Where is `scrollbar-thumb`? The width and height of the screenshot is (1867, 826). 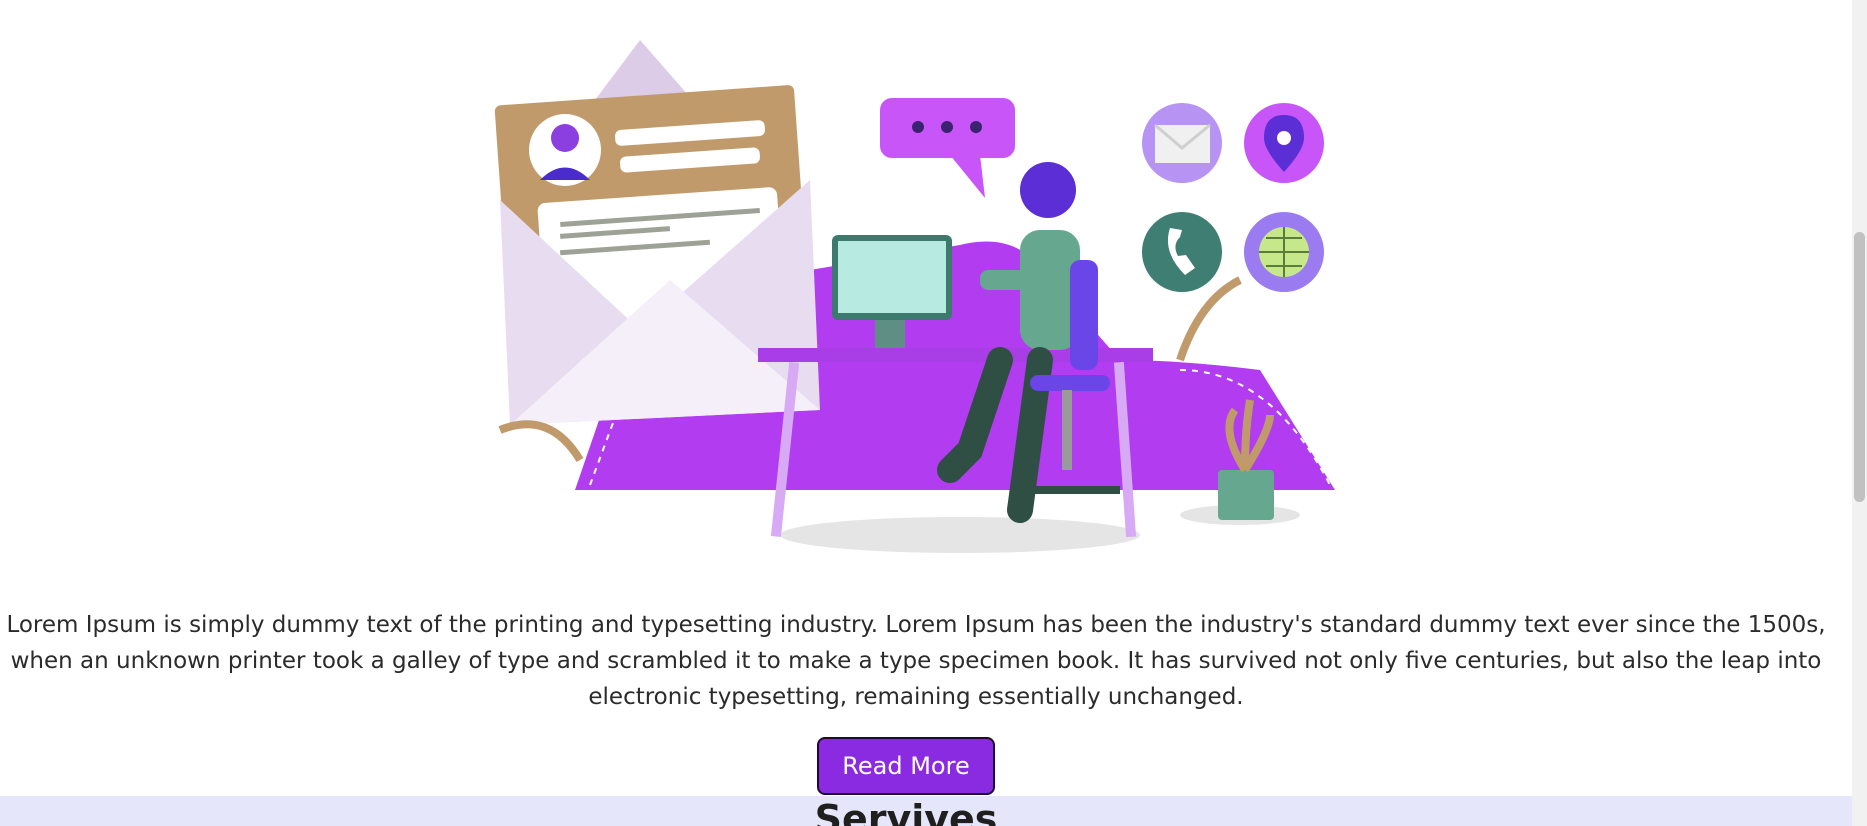
scrollbar-thumb is located at coordinates (1859, 367).